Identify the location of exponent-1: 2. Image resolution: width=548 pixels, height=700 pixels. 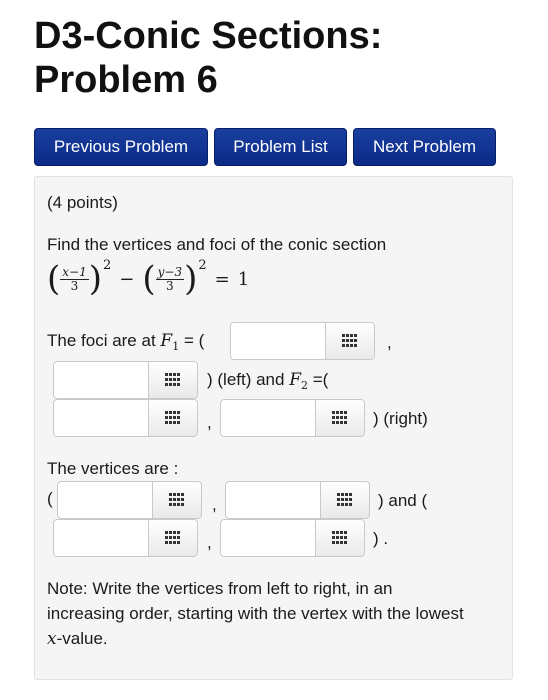
(107, 265).